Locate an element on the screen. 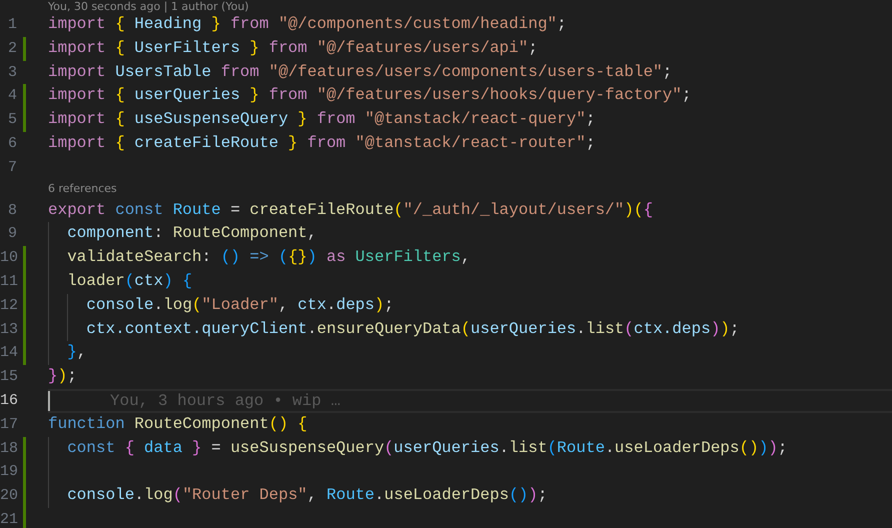 Image resolution: width=892 pixels, height=528 pixels. line-number: 5 is located at coordinates (11, 120).